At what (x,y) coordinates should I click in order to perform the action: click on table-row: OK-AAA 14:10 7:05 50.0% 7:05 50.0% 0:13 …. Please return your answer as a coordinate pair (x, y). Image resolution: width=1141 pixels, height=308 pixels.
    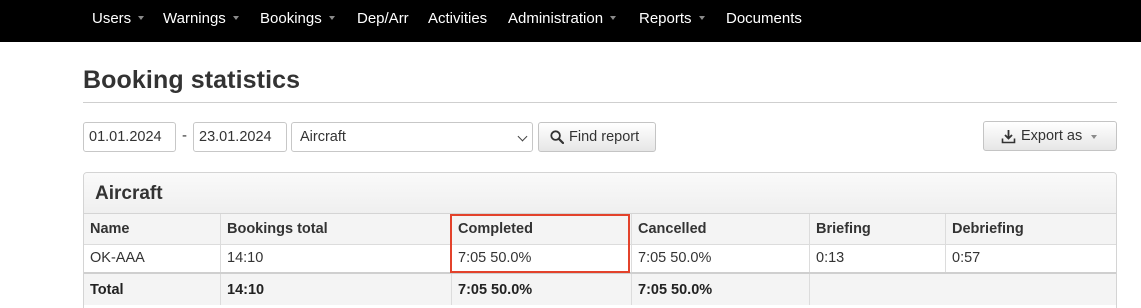
    Looking at the image, I should click on (600, 258).